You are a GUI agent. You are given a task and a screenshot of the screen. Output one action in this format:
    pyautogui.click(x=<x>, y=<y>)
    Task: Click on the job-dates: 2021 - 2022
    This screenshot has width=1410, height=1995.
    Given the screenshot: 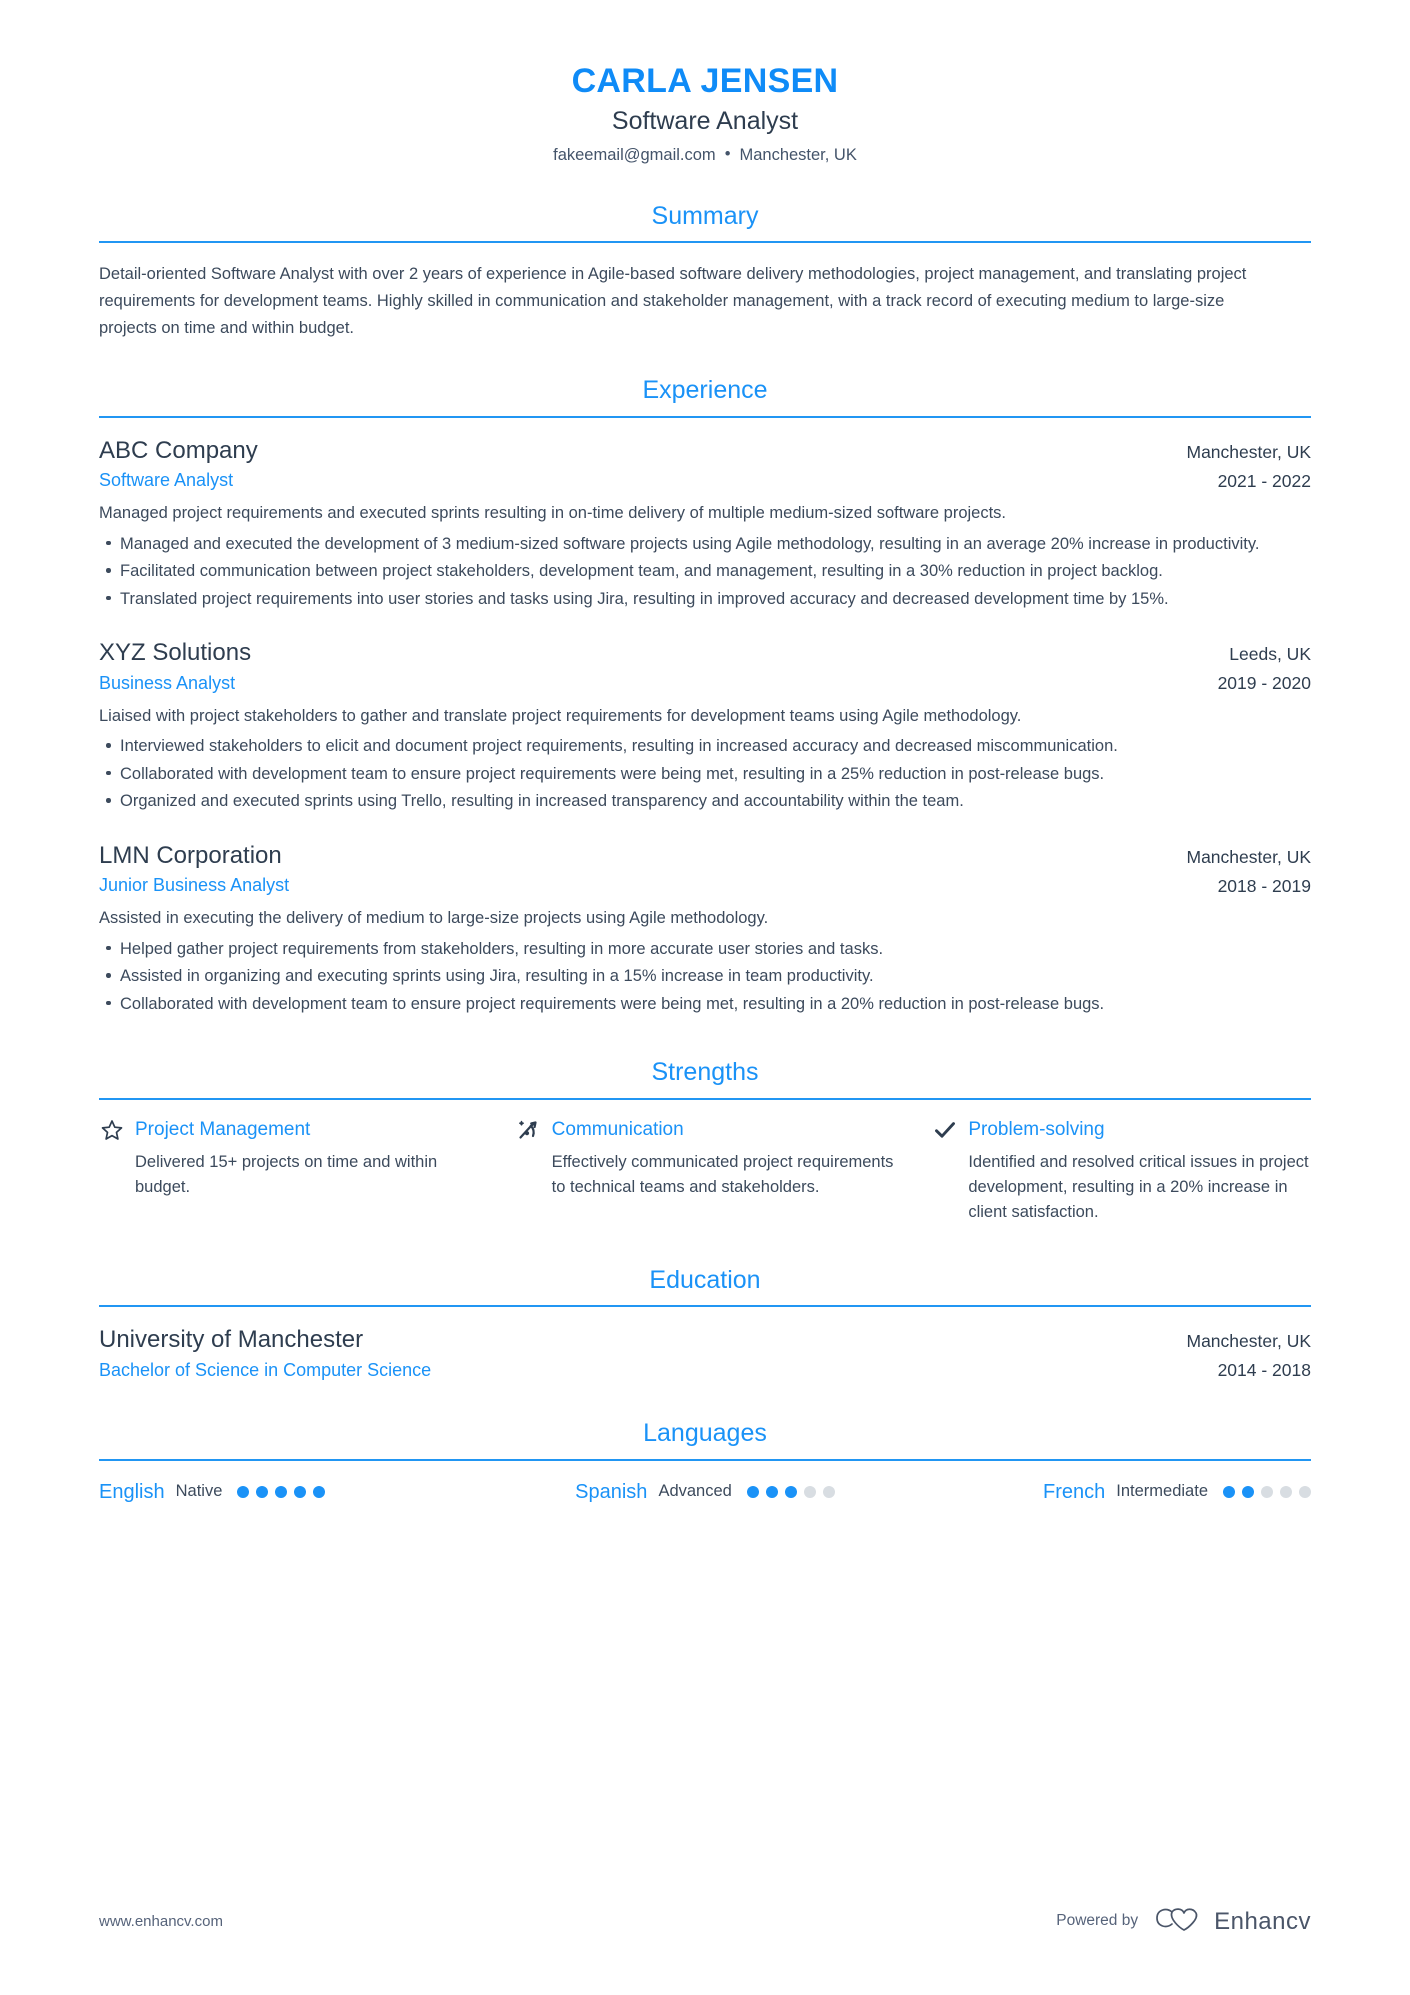 What is the action you would take?
    pyautogui.click(x=1264, y=480)
    